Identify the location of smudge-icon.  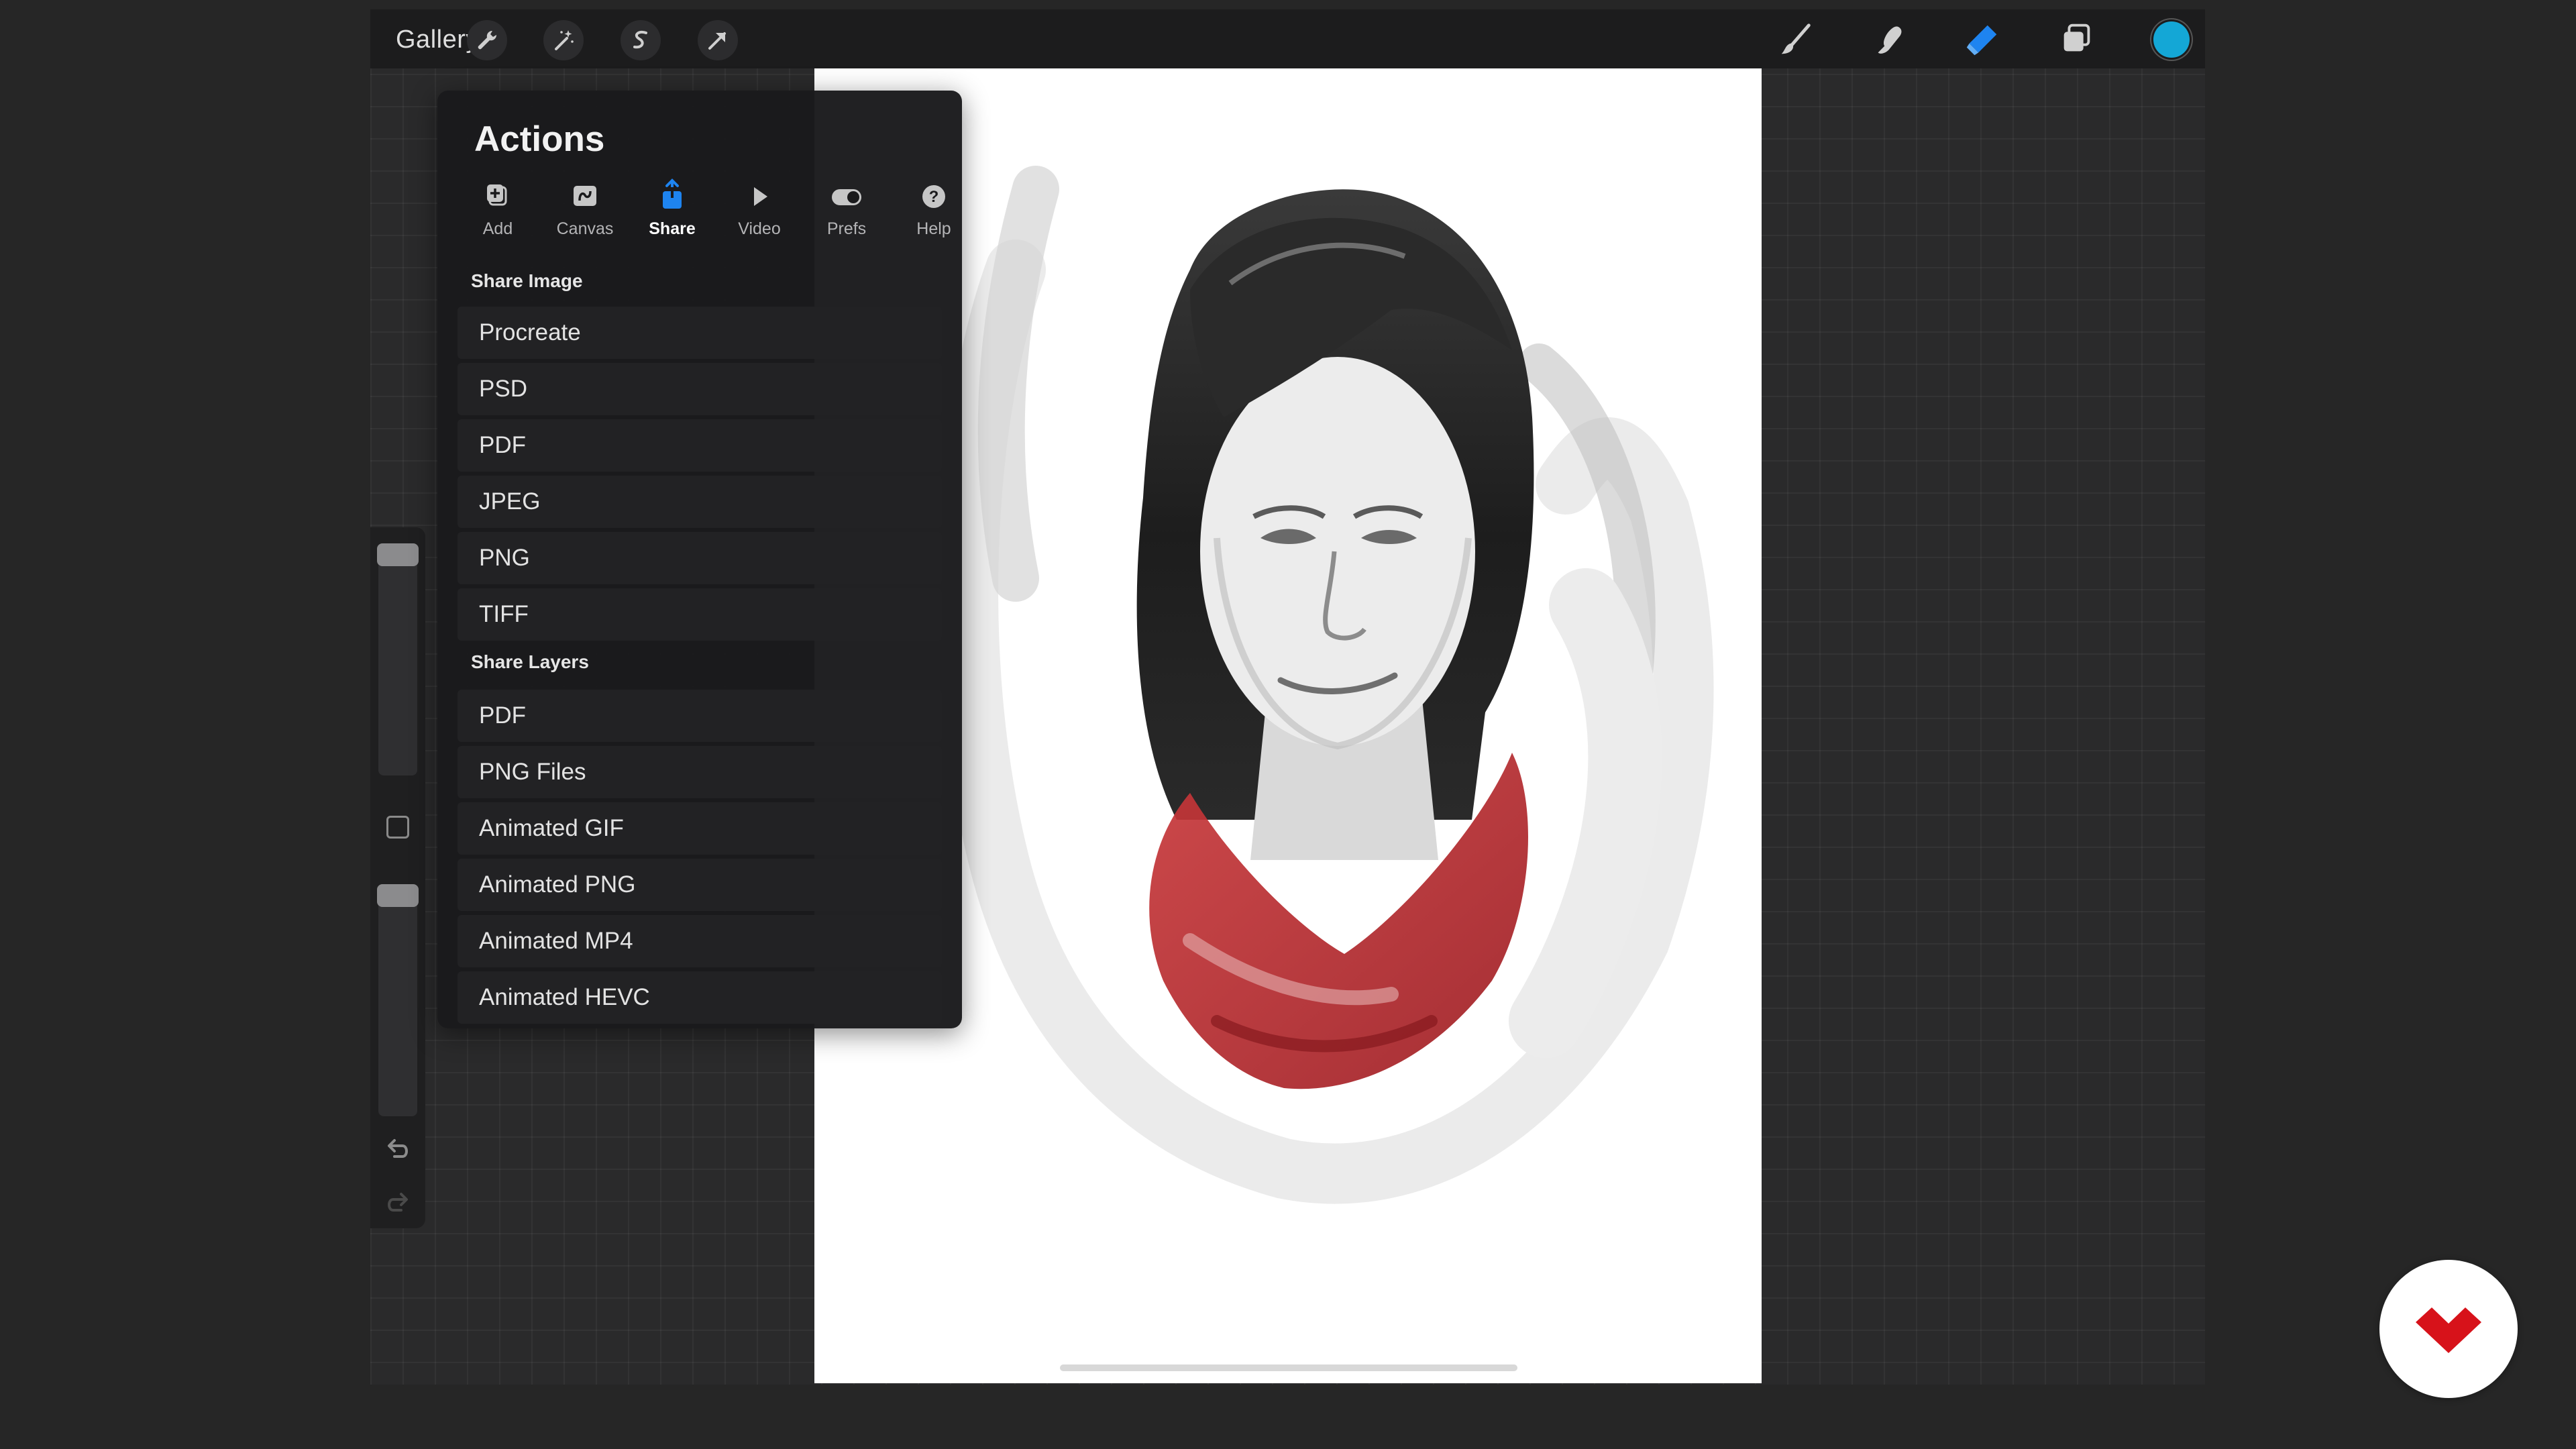
(1890, 40).